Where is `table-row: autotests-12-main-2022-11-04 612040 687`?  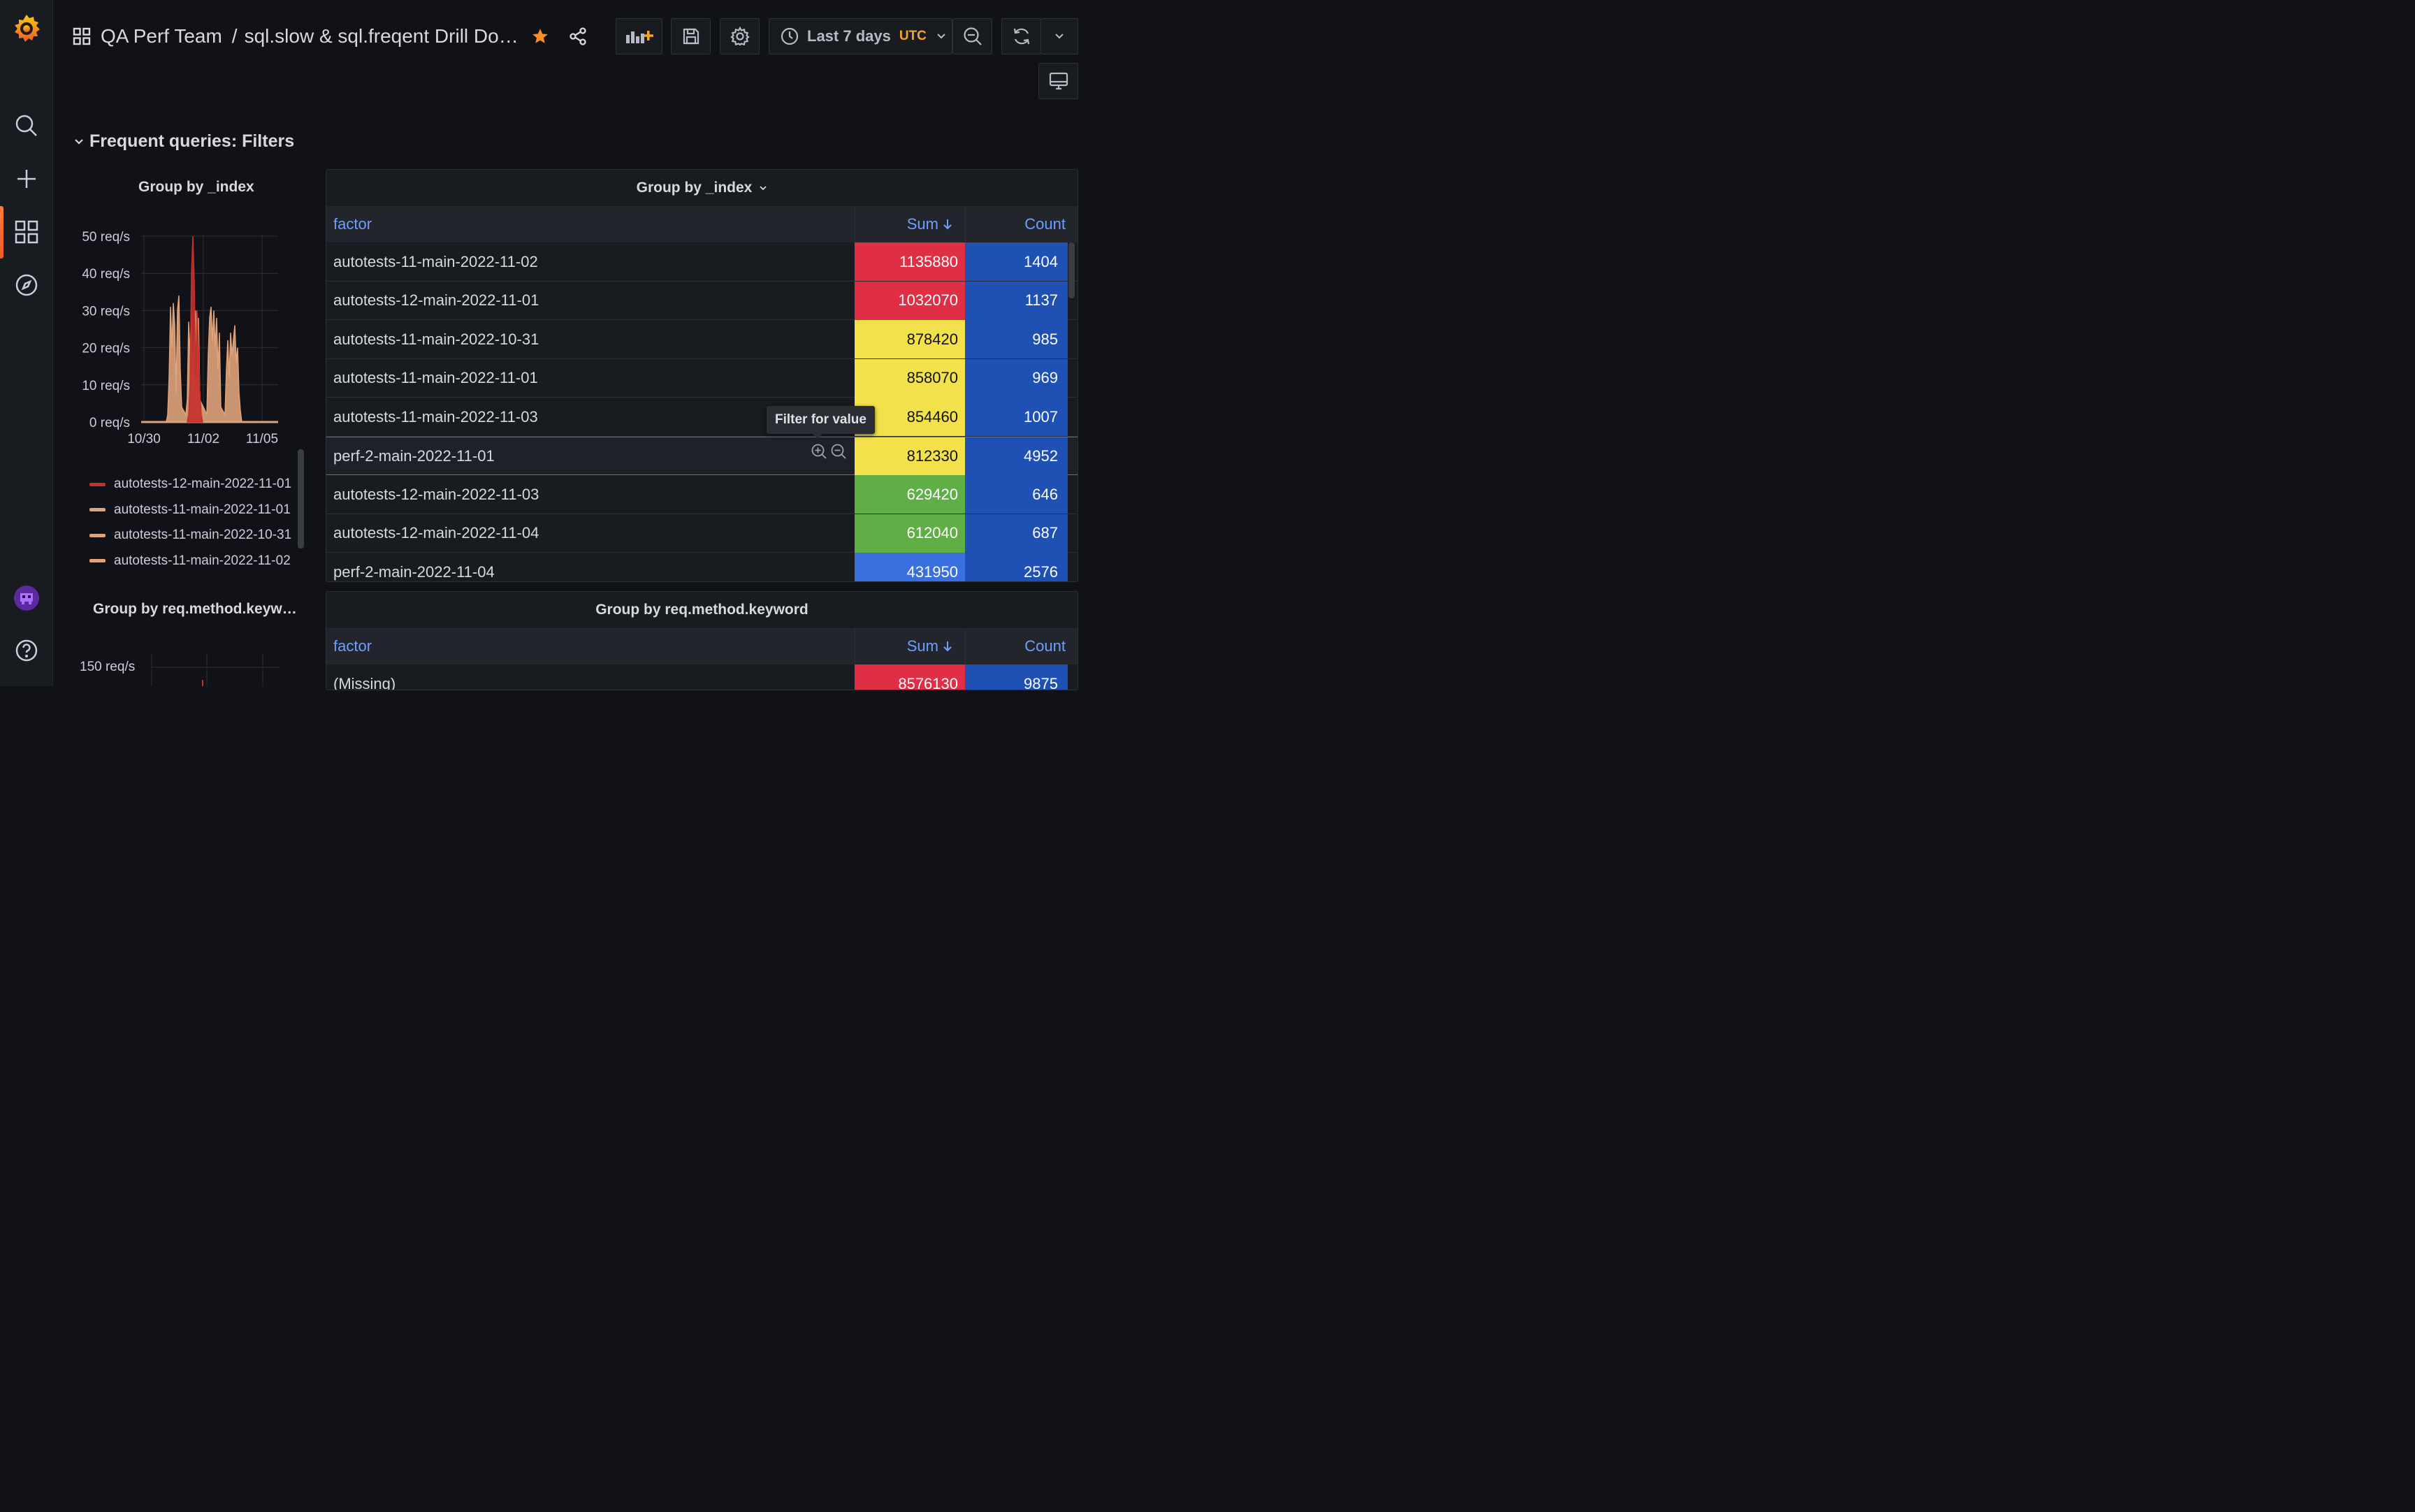 table-row: autotests-12-main-2022-11-04 612040 687 is located at coordinates (702, 533).